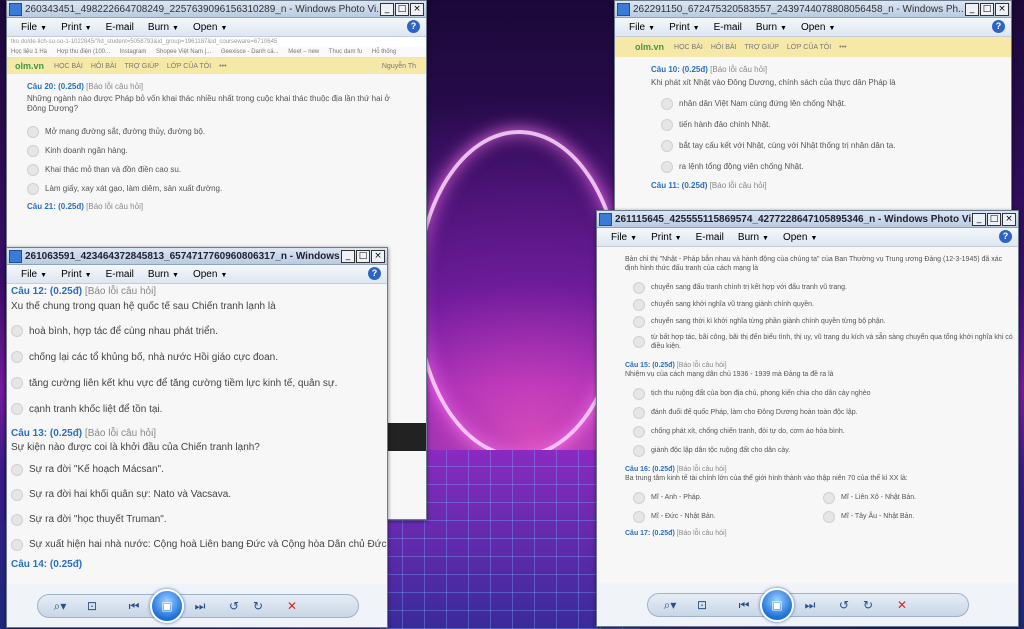  What do you see at coordinates (728, 497) in the screenshot?
I see `answer-option: Mĩ - Anh - Pháp.` at bounding box center [728, 497].